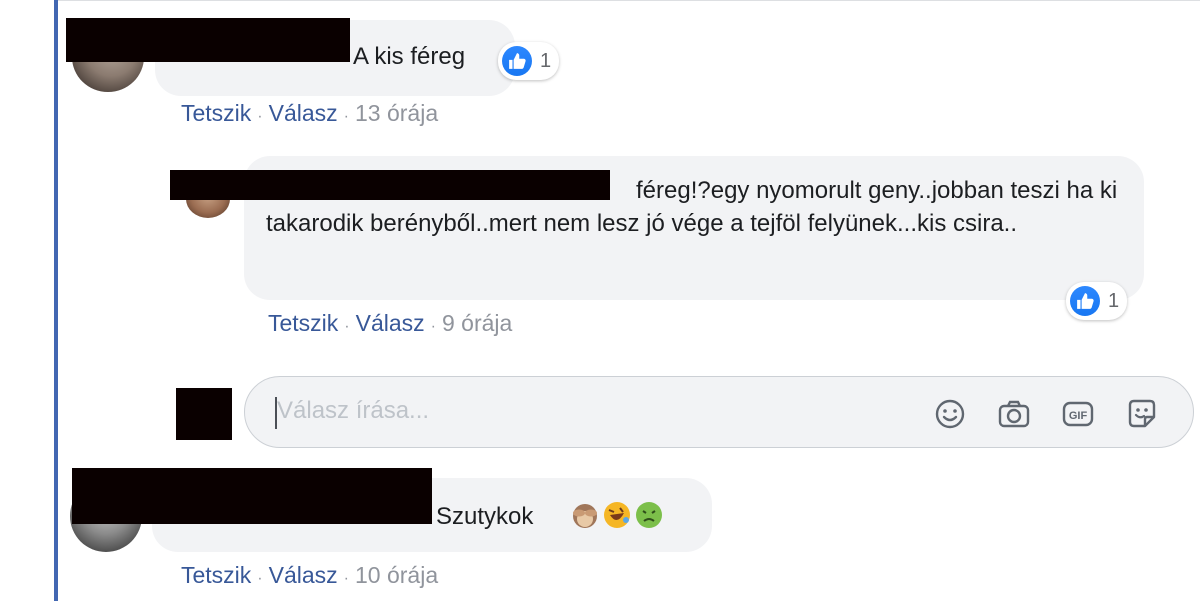 The height and width of the screenshot is (601, 1200). Describe the element at coordinates (477, 323) in the screenshot. I see `timestamp: 9 órája` at that location.